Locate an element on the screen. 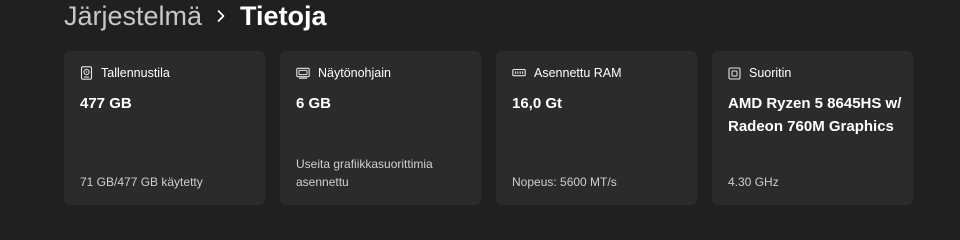 This screenshot has width=960, height=240. storage-icon is located at coordinates (86, 73).